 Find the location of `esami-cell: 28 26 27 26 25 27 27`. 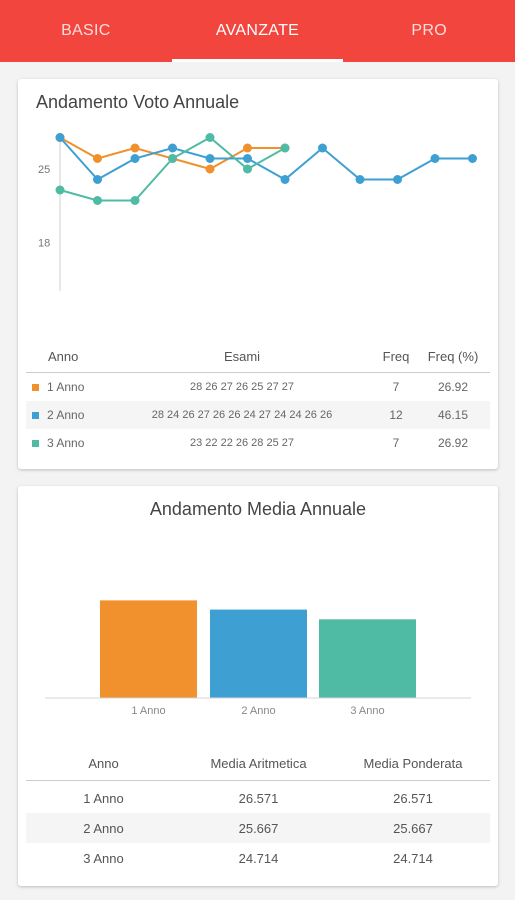

esami-cell: 28 26 27 26 25 27 27 is located at coordinates (242, 387).